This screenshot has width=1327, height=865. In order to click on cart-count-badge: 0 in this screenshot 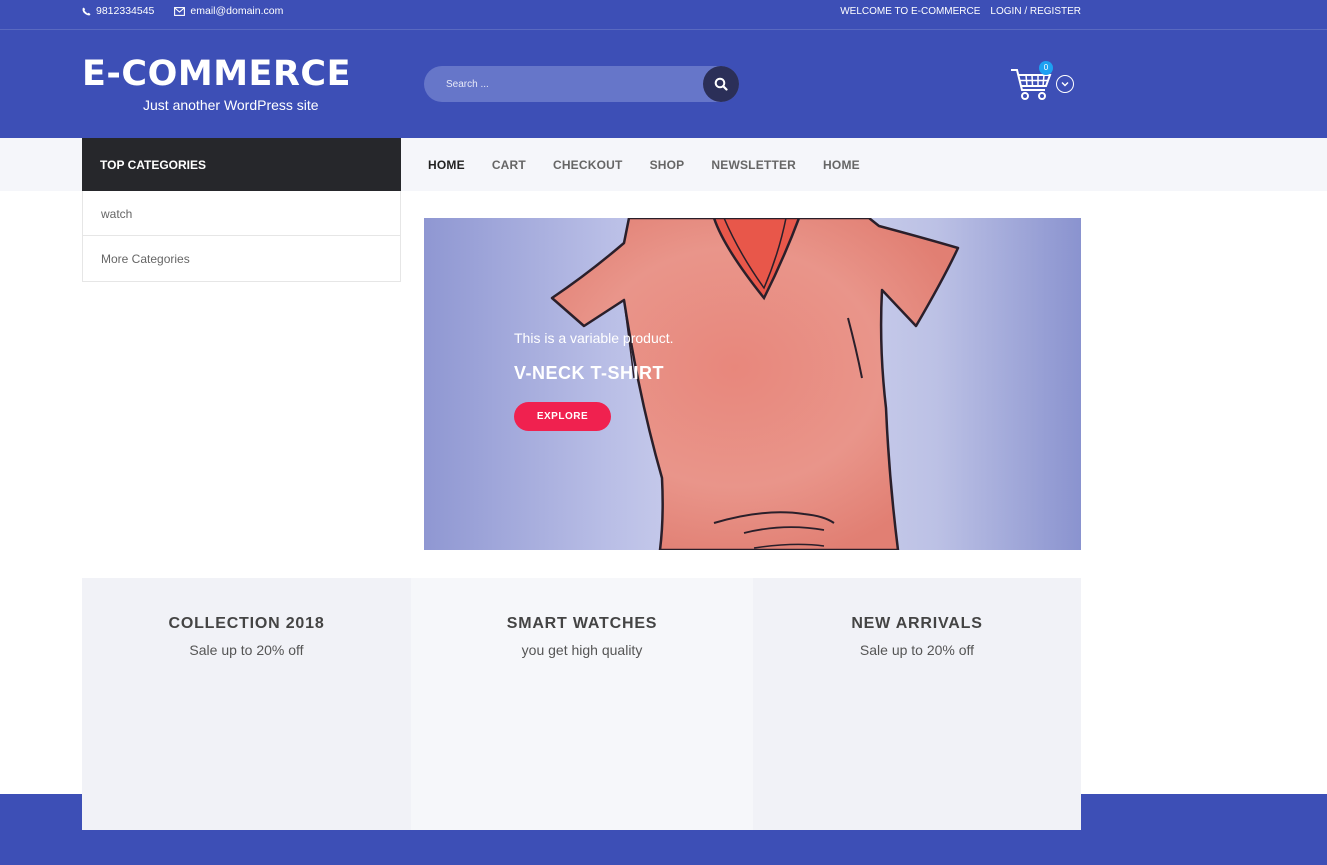, I will do `click(1046, 68)`.